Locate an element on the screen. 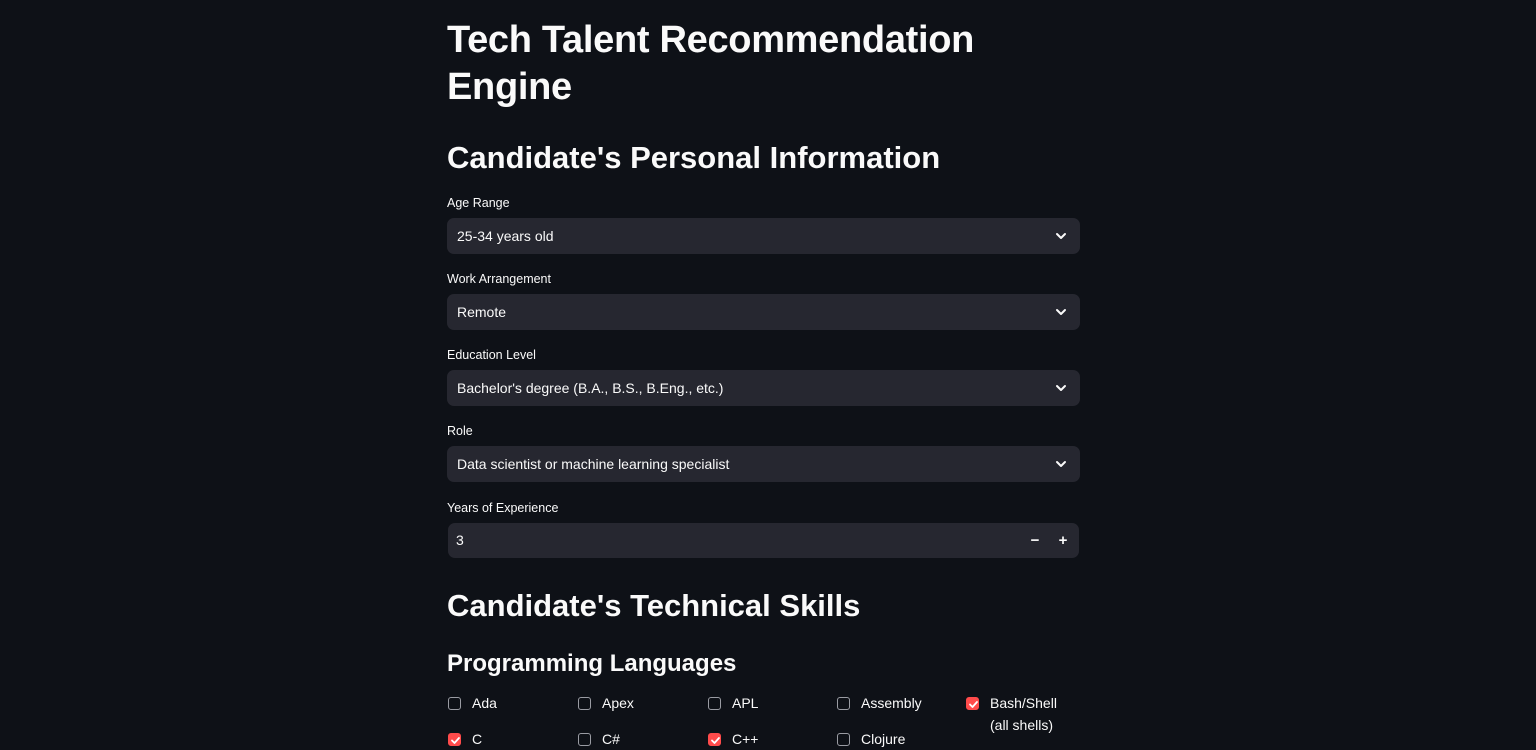 The image size is (1536, 750). checkbox-bash-shell: Bash/Shell (all shells) is located at coordinates (1017, 715).